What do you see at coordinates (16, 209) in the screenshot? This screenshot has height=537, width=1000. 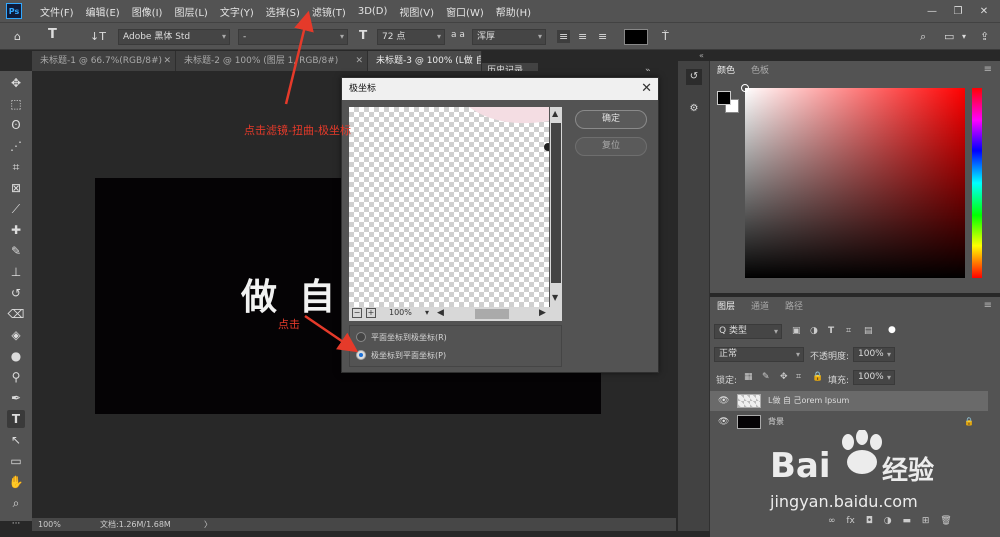 I see `eyedropper-tool-icon: ⟋` at bounding box center [16, 209].